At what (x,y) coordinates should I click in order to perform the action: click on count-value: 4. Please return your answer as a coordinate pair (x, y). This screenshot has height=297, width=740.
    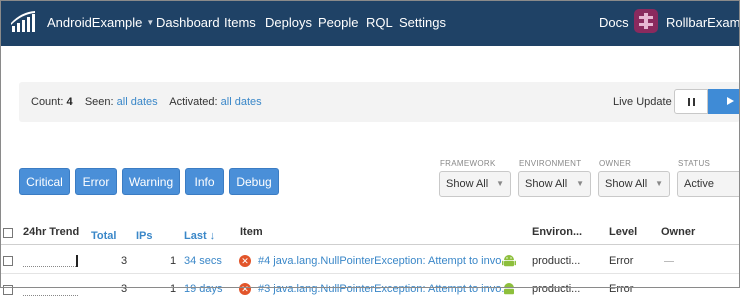
    Looking at the image, I should click on (69, 102).